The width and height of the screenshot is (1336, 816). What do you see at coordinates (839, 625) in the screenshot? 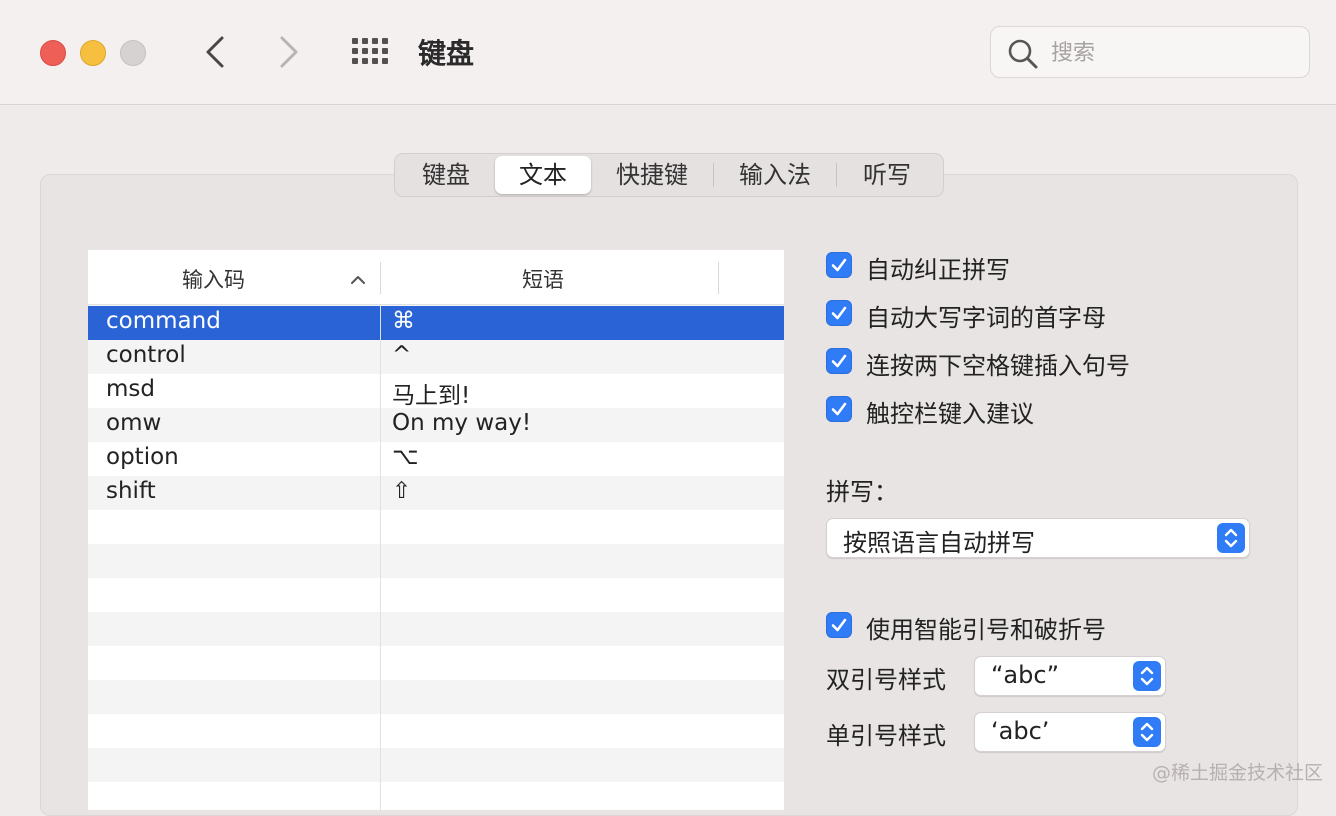
I see `smart-quotes-checkbox` at bounding box center [839, 625].